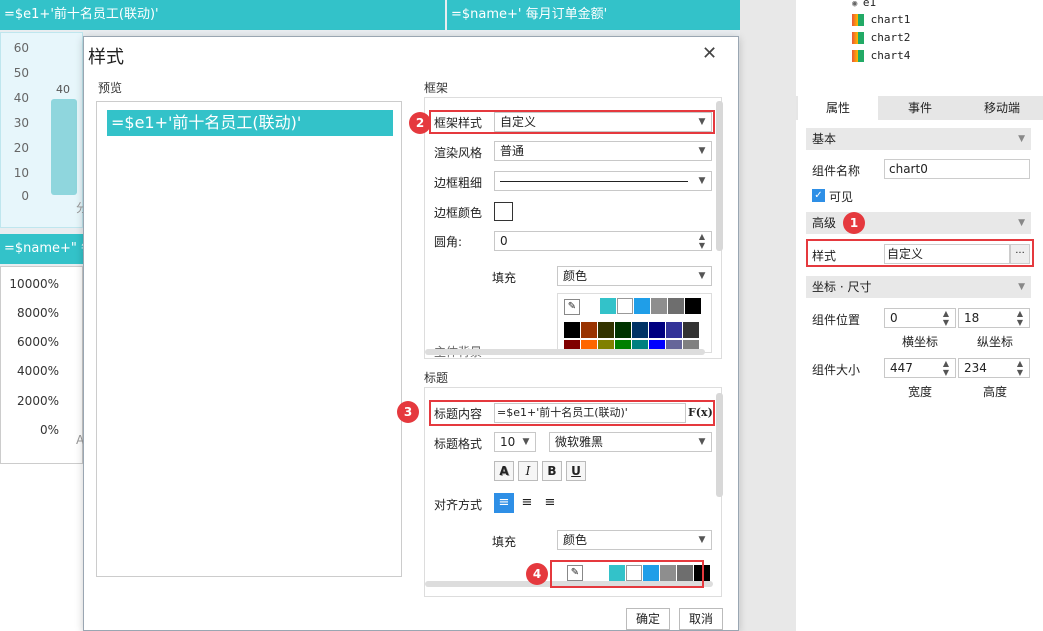  Describe the element at coordinates (458, 183) in the screenshot. I see `border-width-label: 边框粗细` at that location.